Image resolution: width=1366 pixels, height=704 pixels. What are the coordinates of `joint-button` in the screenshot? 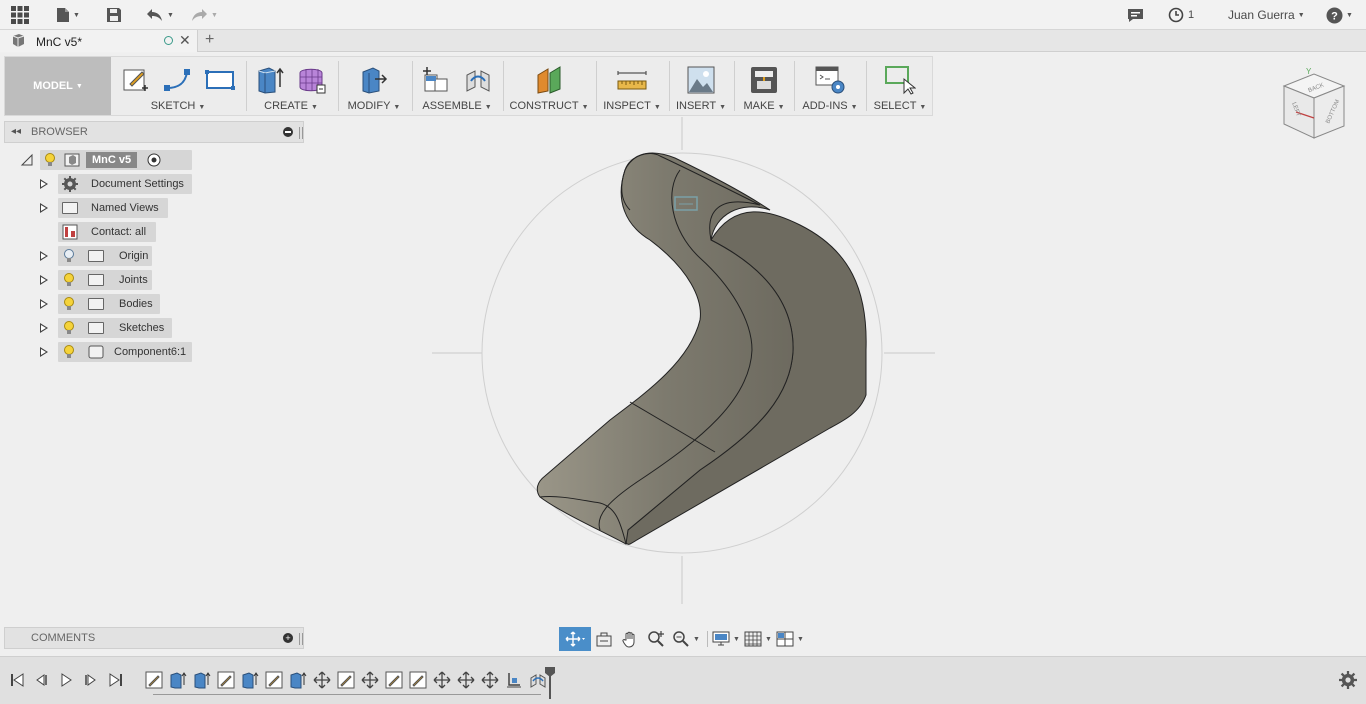 It's located at (478, 80).